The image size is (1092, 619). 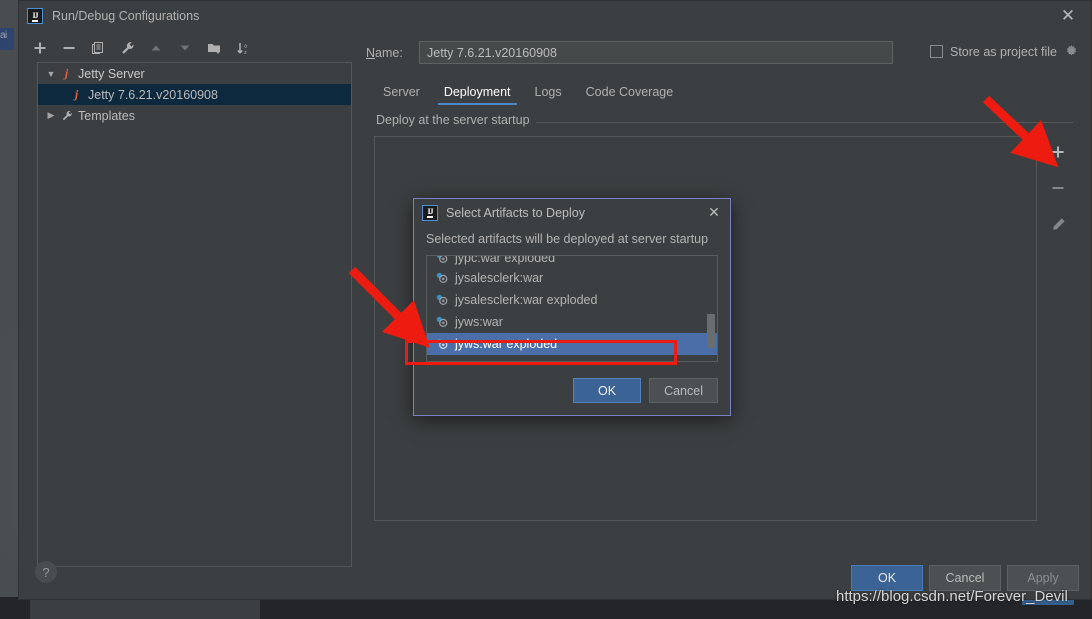 I want to click on deployment-group-legend: Deploy at the server startup, so click(x=456, y=120).